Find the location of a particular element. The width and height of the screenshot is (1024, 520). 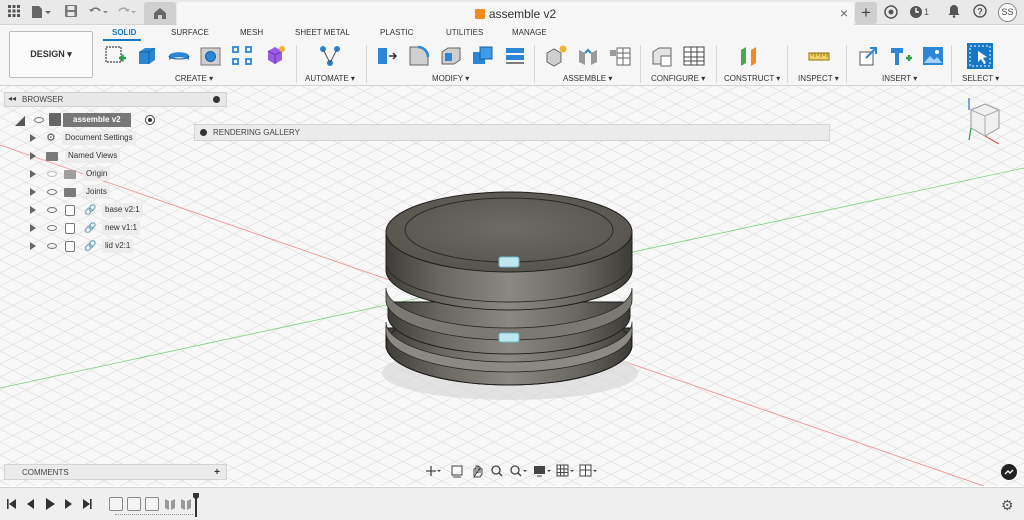

activate-radio-icon is located at coordinates (150, 120).